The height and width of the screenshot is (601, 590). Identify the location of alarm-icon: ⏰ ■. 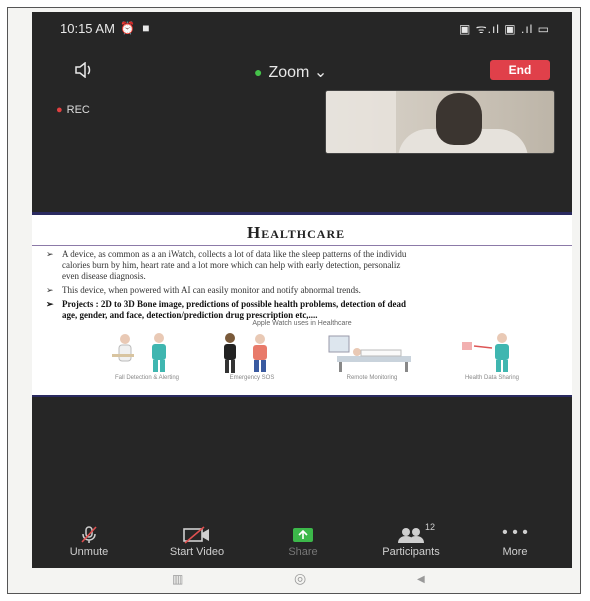
(136, 28).